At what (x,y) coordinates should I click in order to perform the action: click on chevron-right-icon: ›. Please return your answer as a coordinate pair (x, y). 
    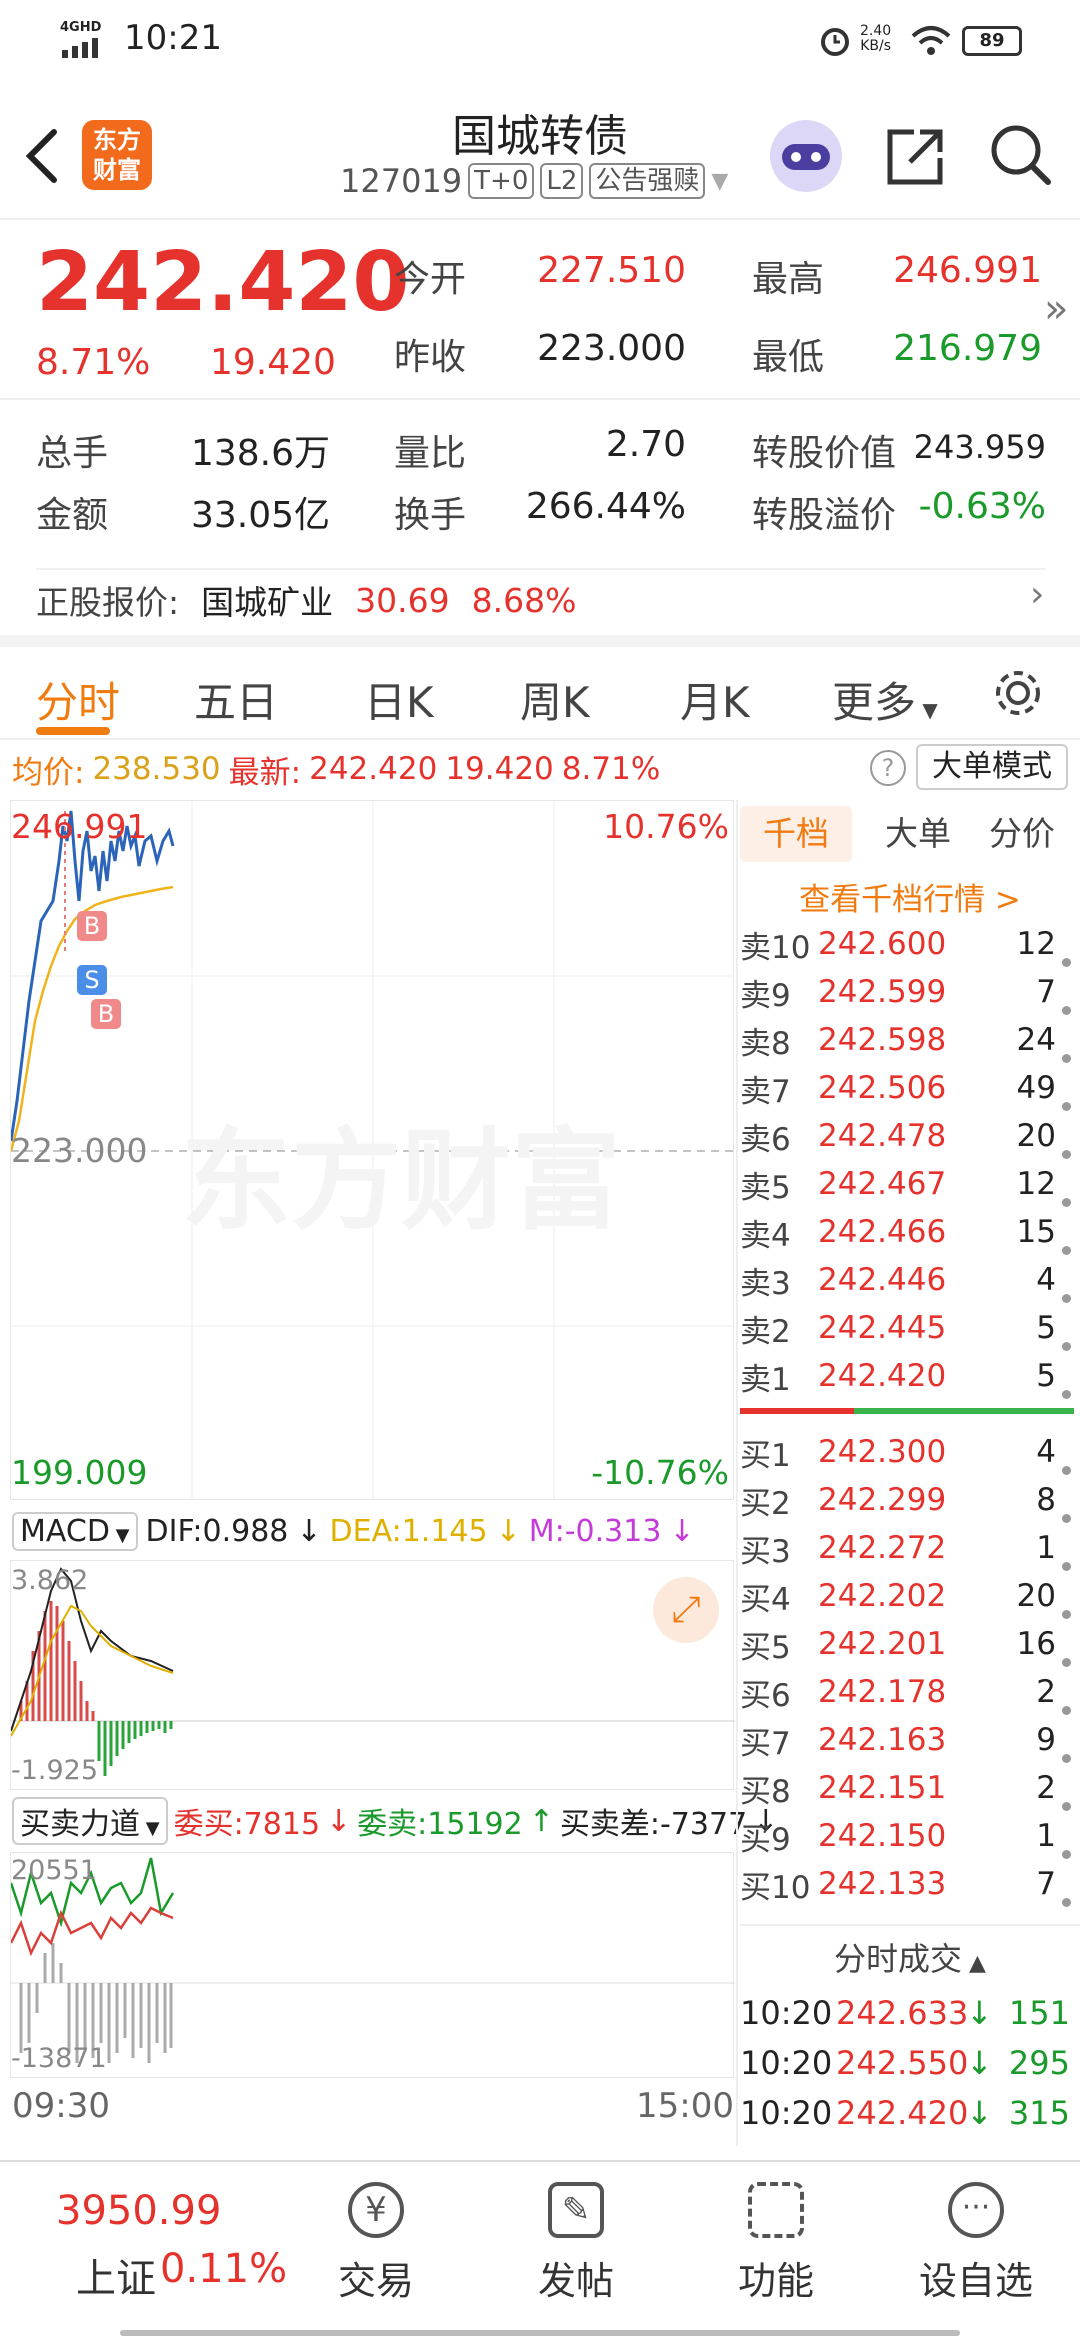
    Looking at the image, I should click on (1037, 594).